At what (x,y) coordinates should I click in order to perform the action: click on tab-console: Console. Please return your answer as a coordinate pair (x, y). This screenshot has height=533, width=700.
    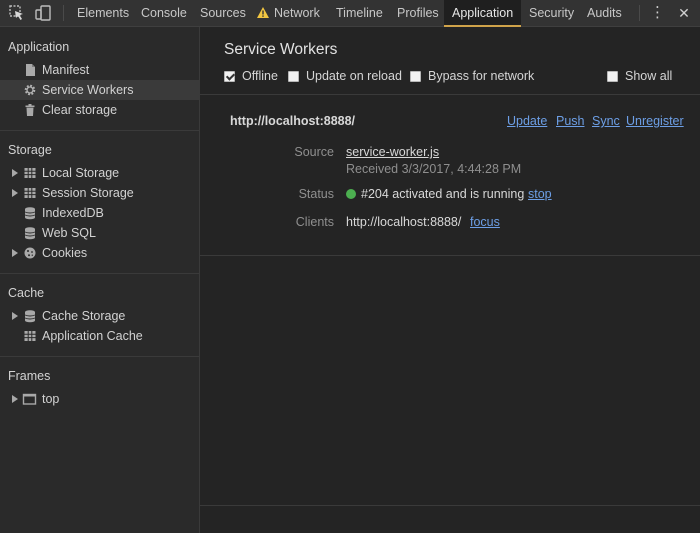
    Looking at the image, I should click on (164, 13).